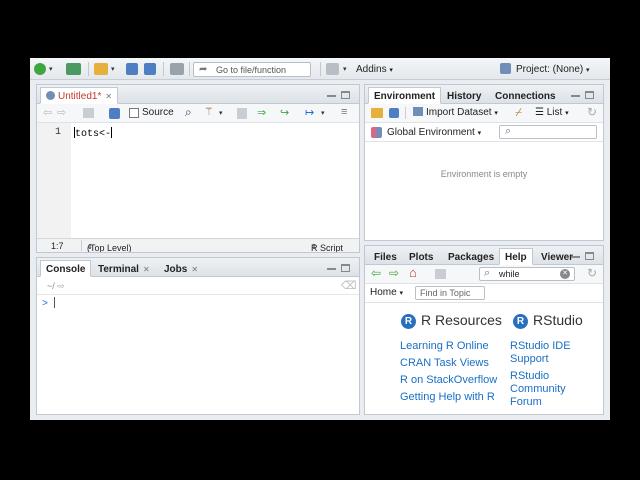  I want to click on grid-icon, so click(332, 69).